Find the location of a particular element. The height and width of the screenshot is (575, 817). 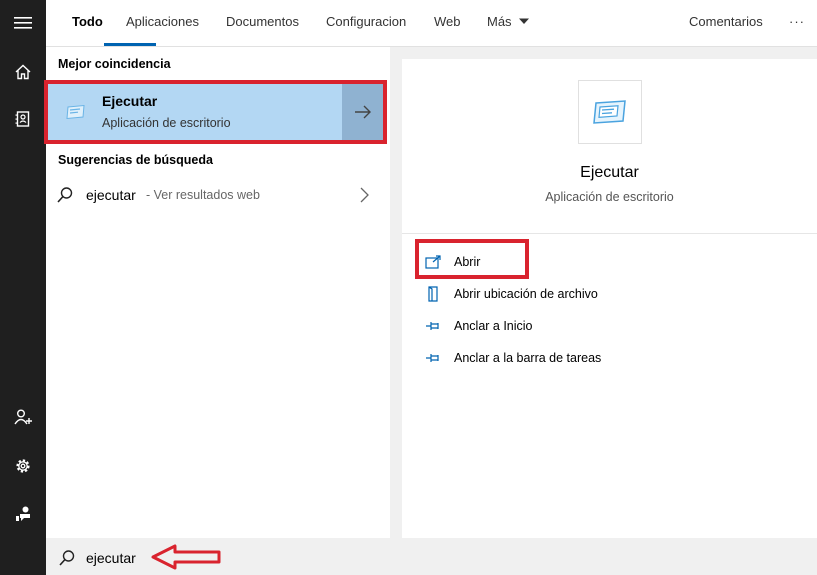

nav-rail is located at coordinates (23, 287).